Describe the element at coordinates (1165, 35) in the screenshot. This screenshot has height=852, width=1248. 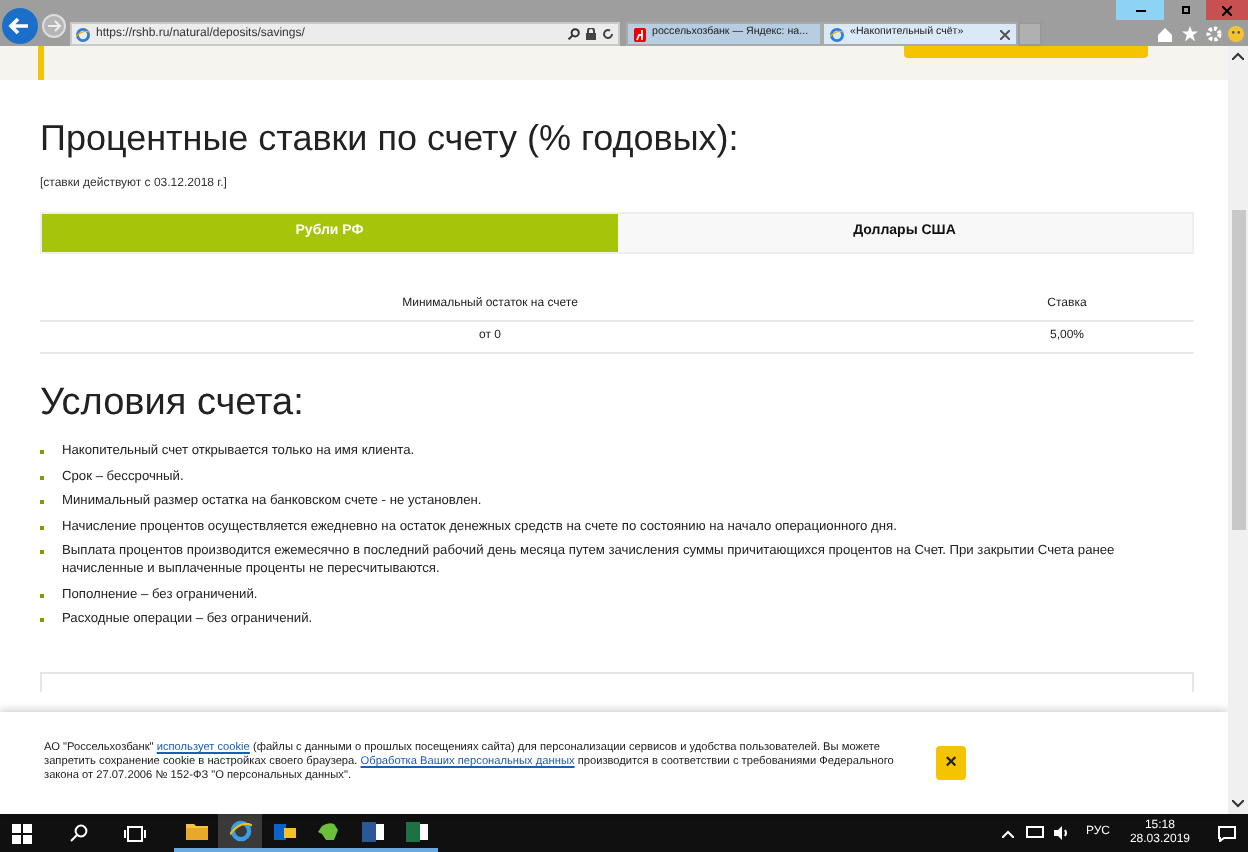
I see `home-icon` at that location.